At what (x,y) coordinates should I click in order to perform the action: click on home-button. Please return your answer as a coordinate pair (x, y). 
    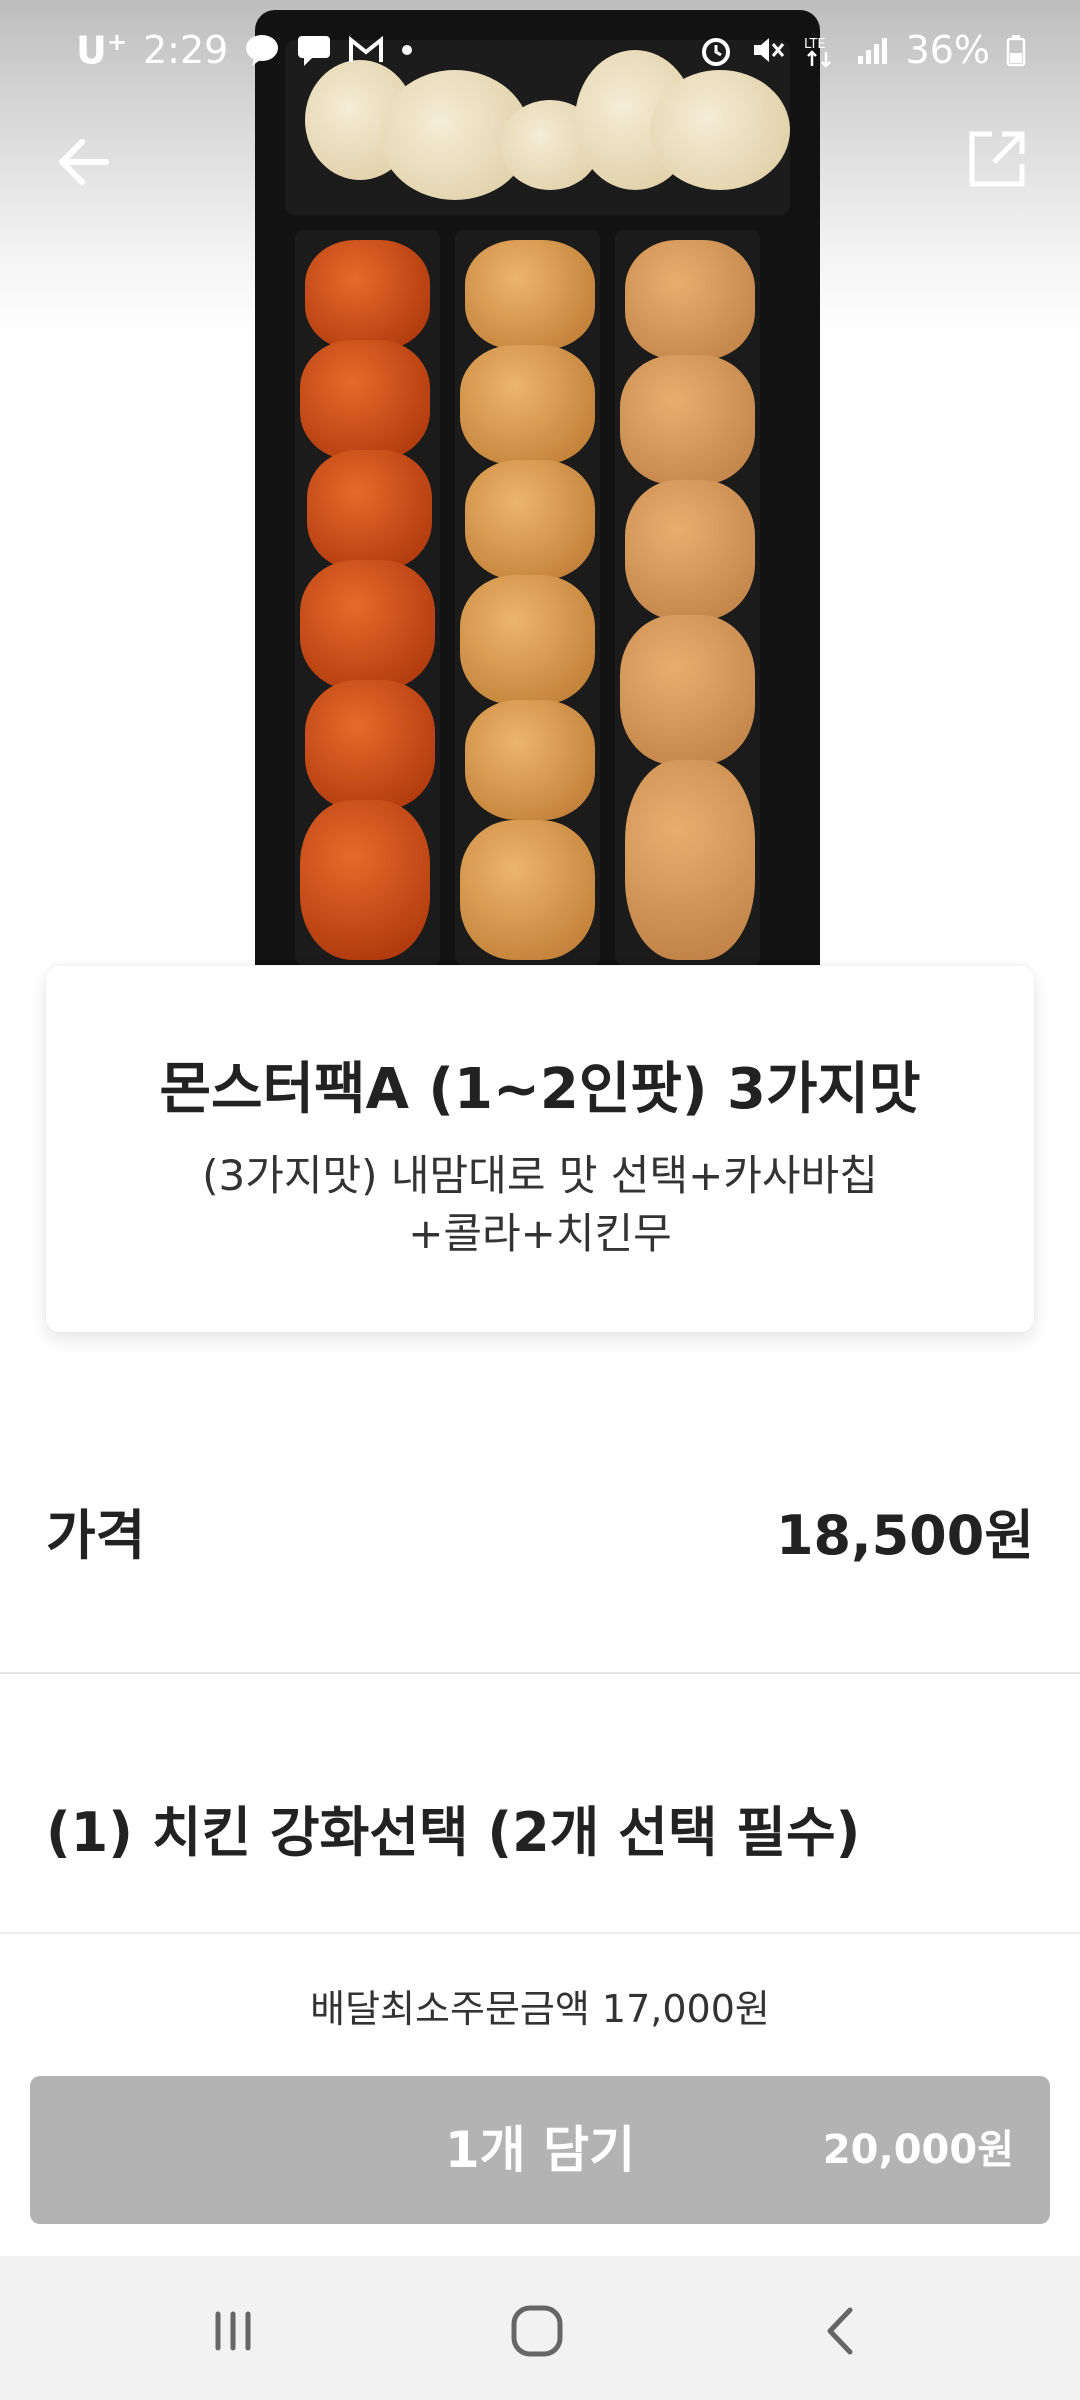
    Looking at the image, I should click on (537, 2331).